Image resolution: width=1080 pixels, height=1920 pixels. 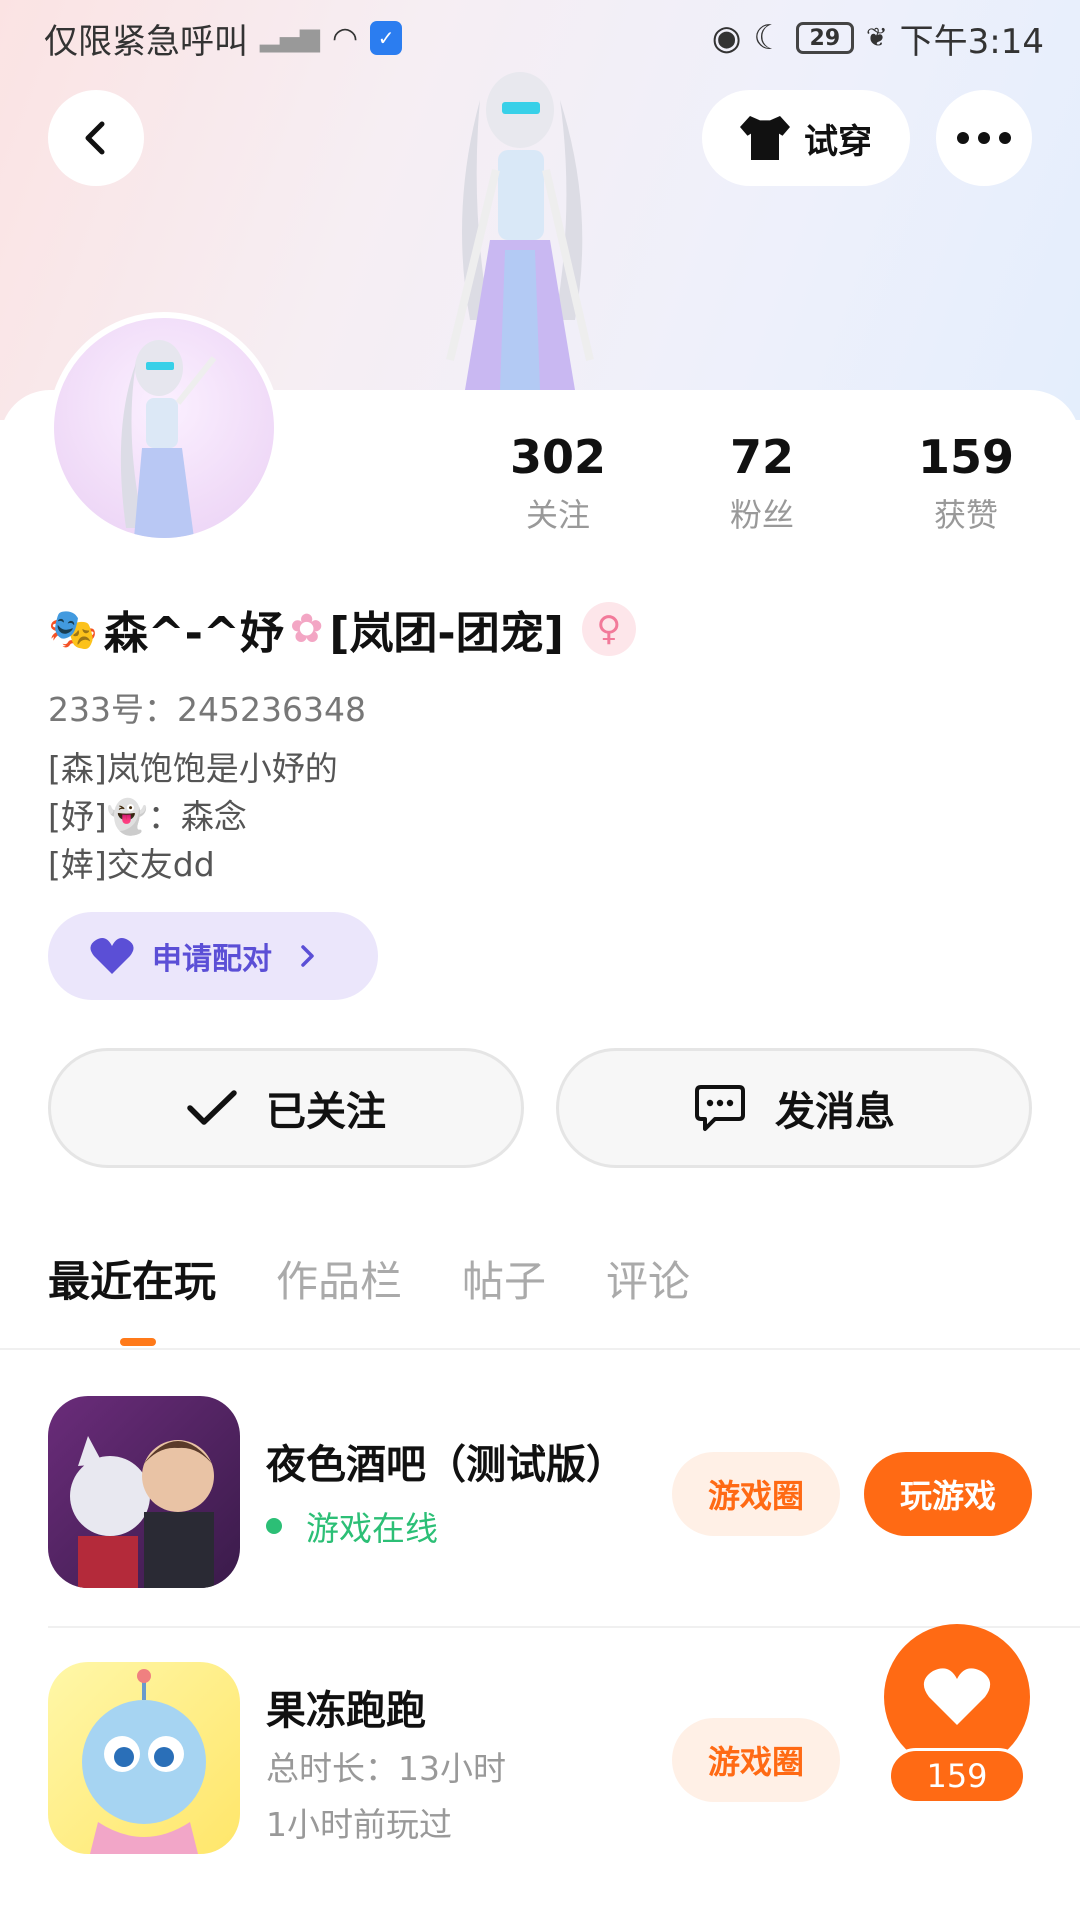 I want to click on game-last-played: 1小时前玩过, so click(x=359, y=1824).